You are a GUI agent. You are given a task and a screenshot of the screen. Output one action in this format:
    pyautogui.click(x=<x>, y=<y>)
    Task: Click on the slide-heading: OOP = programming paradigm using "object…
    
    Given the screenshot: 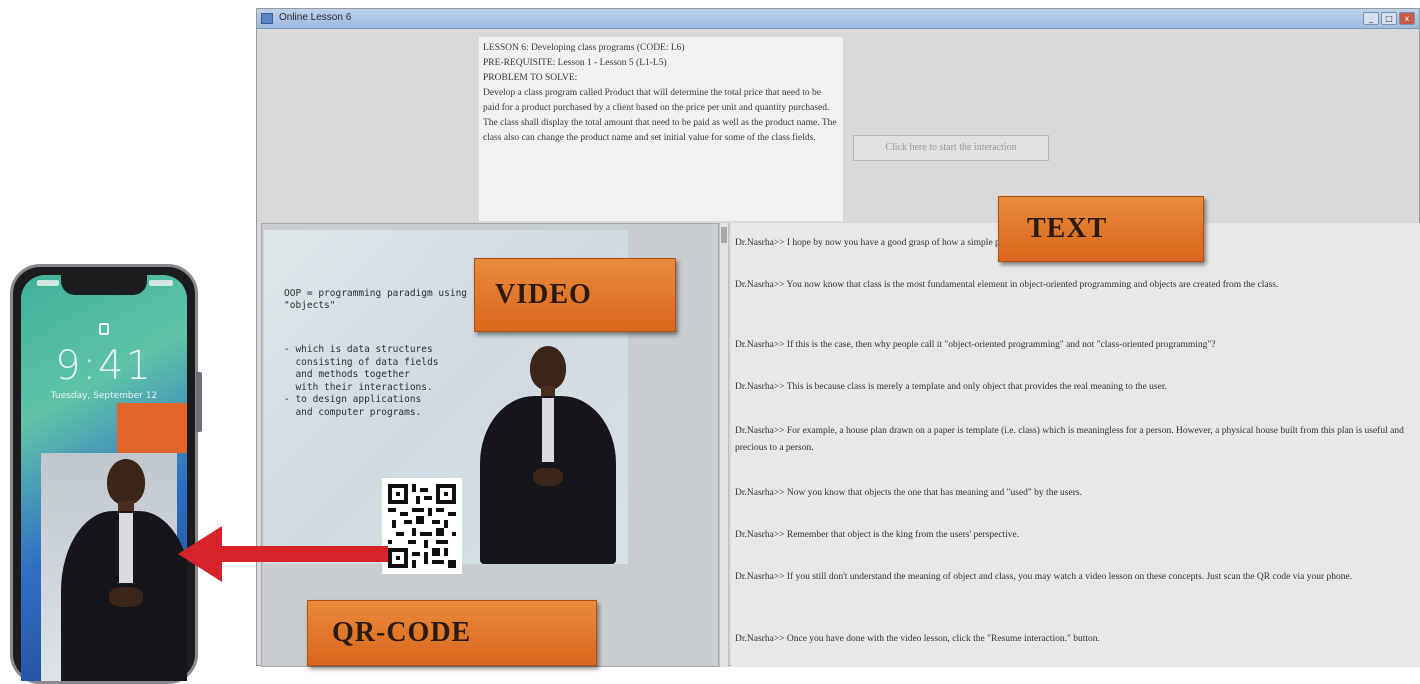 What is the action you would take?
    pyautogui.click(x=376, y=299)
    